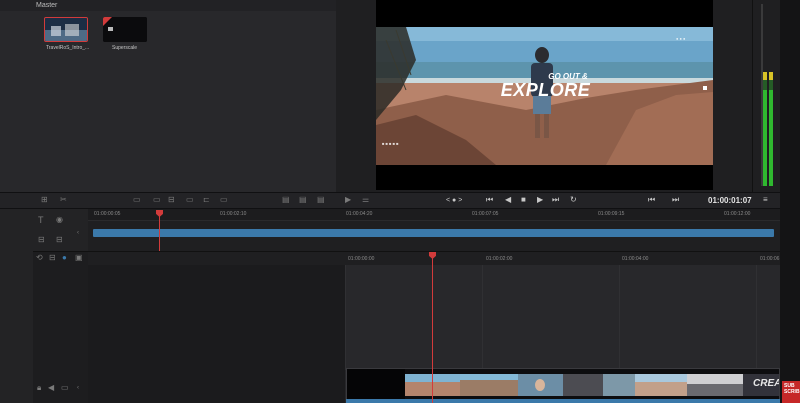 The image size is (800, 403). Describe the element at coordinates (107, 214) in the screenshot. I see `upper-ruler-label: 01:00:00:05` at that location.